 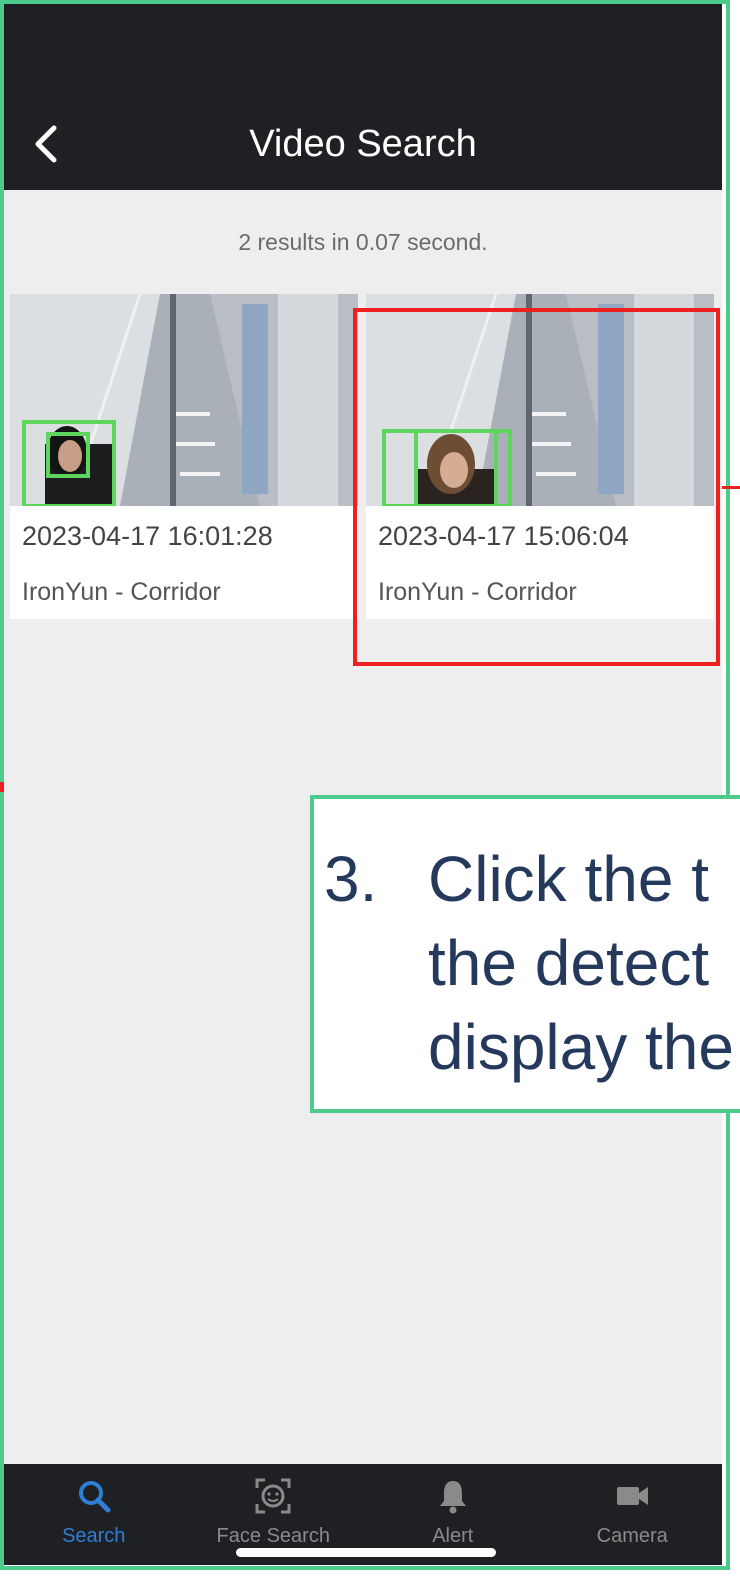 I want to click on result-card: 2023-04-17 16:01:28 IronYun - Corridor, so click(x=184, y=456).